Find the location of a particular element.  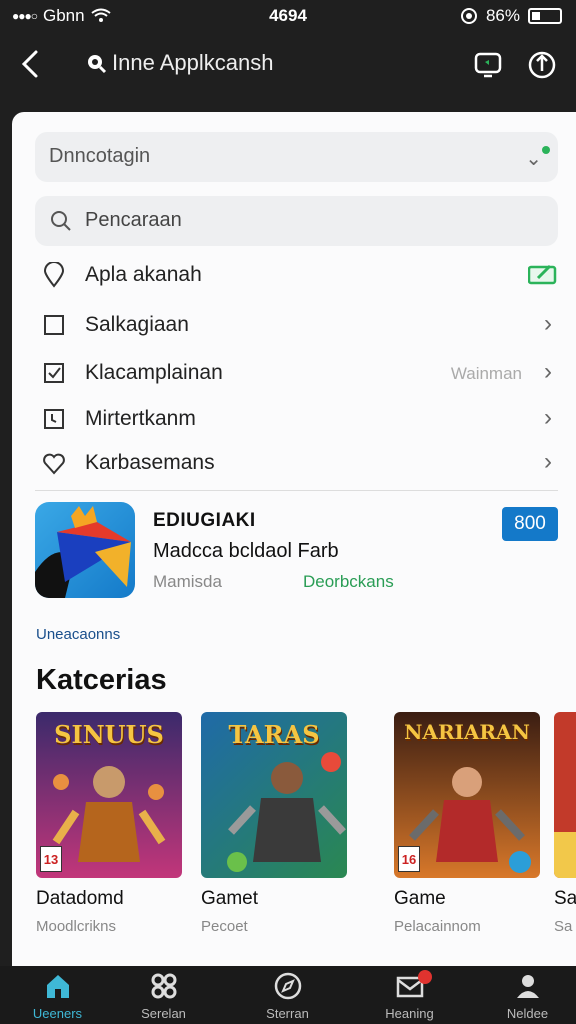

battery-icon is located at coordinates (545, 16).